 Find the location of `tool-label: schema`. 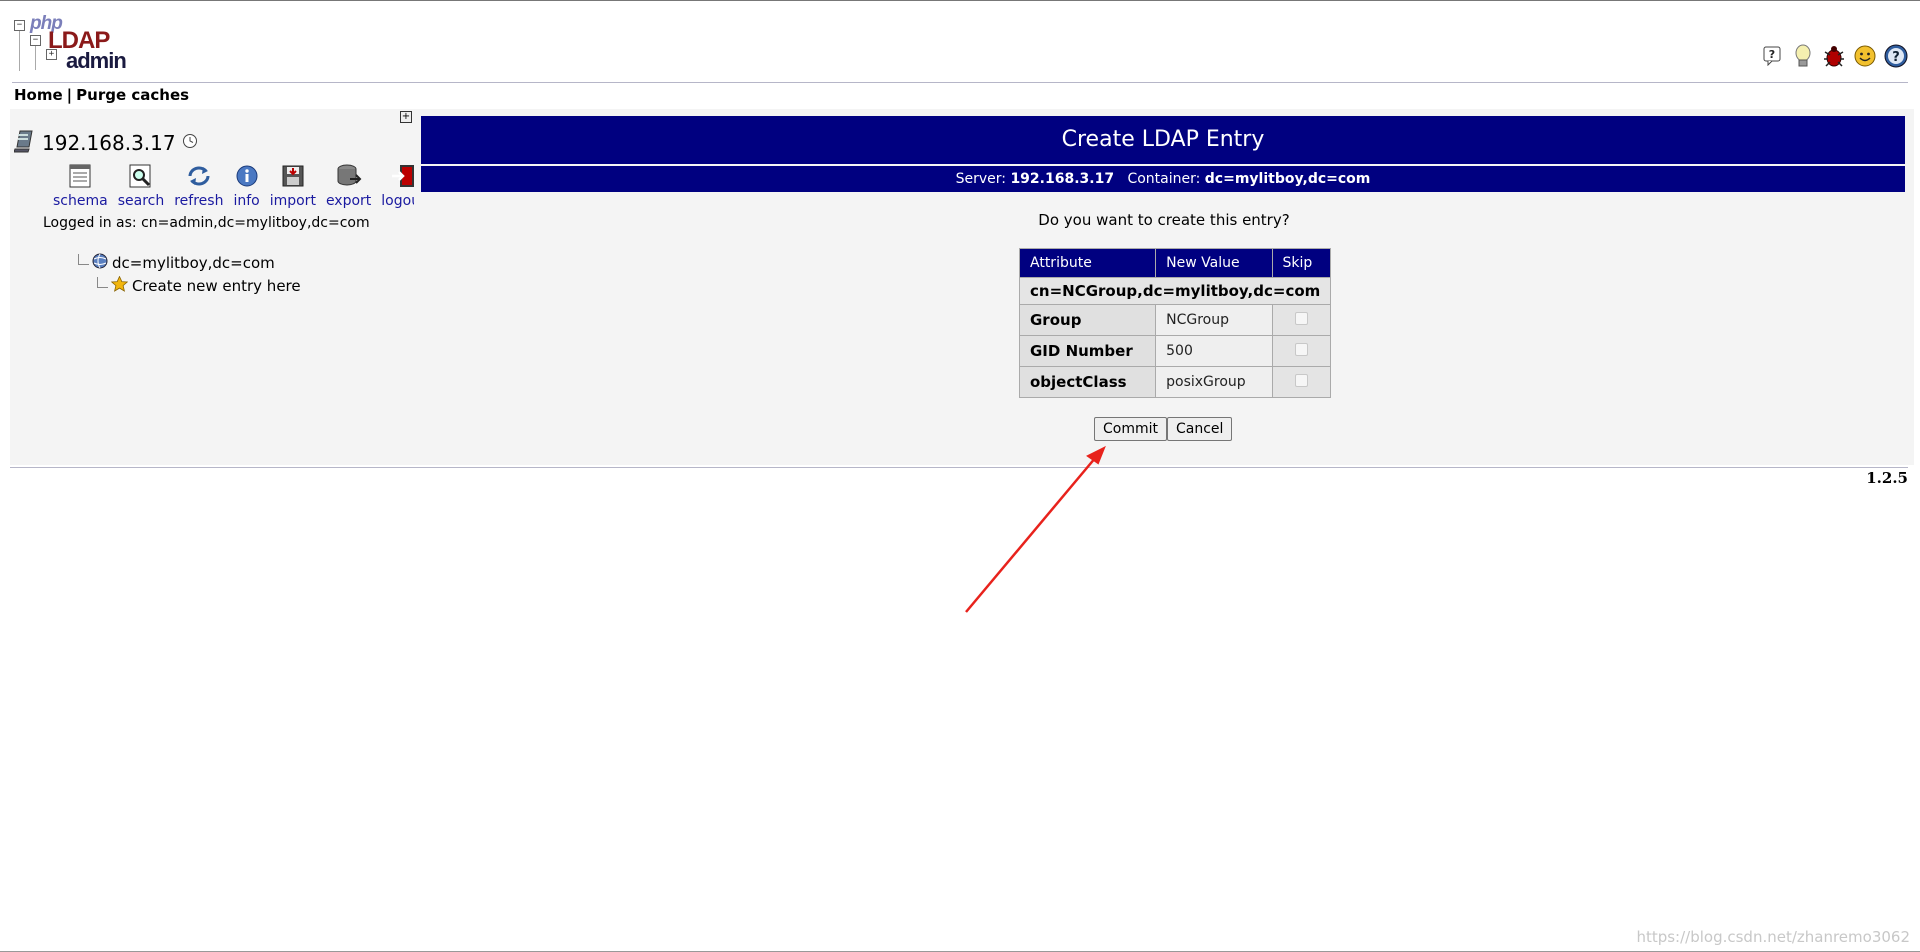

tool-label: schema is located at coordinates (80, 201).